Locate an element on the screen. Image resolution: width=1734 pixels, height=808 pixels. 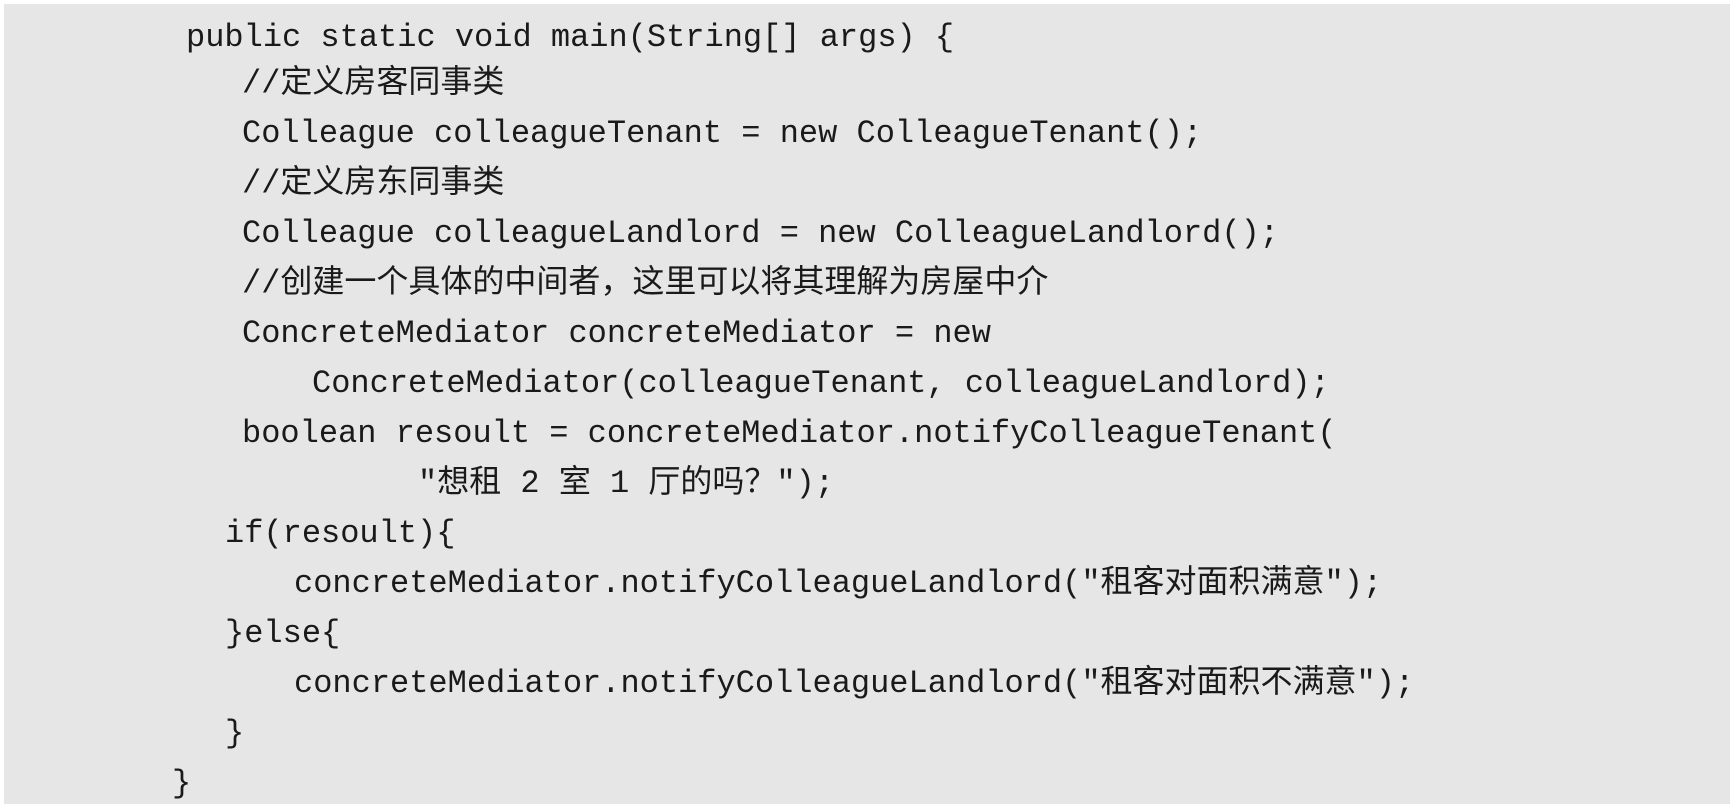
code-line-comment-landlord: //定义房东同事类 is located at coordinates (373, 183).